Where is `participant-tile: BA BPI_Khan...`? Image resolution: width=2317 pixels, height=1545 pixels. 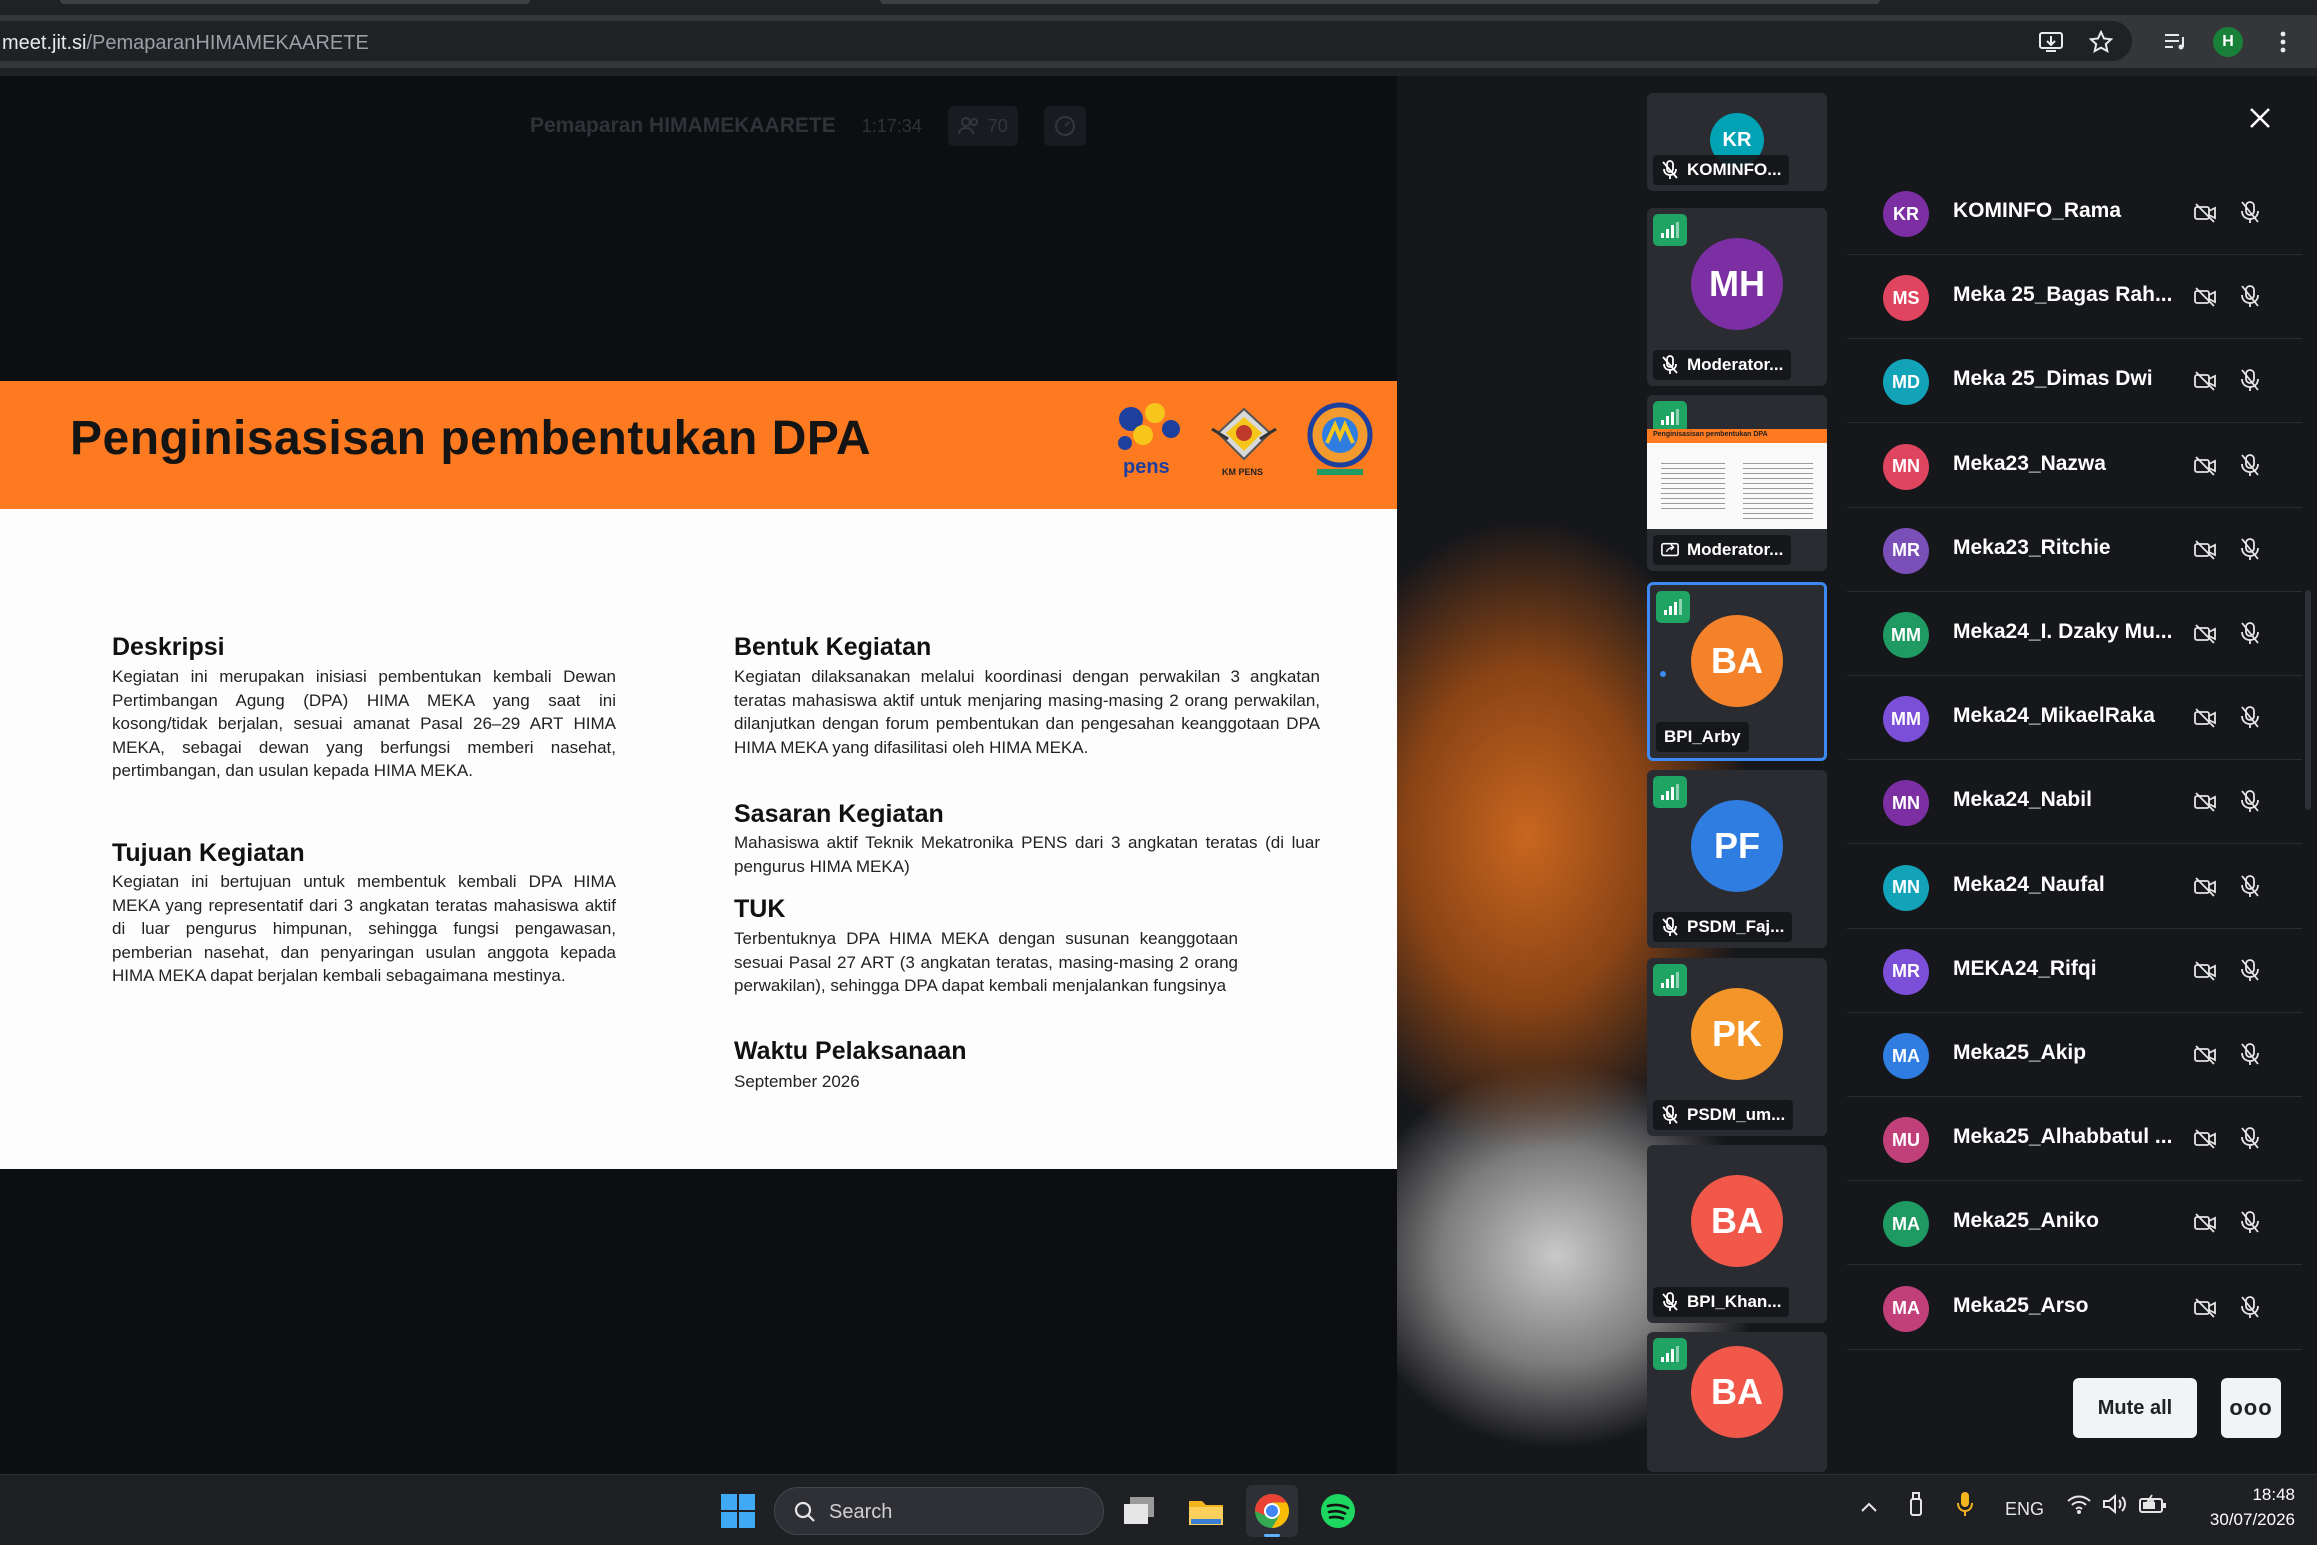 participant-tile: BA BPI_Khan... is located at coordinates (1737, 1234).